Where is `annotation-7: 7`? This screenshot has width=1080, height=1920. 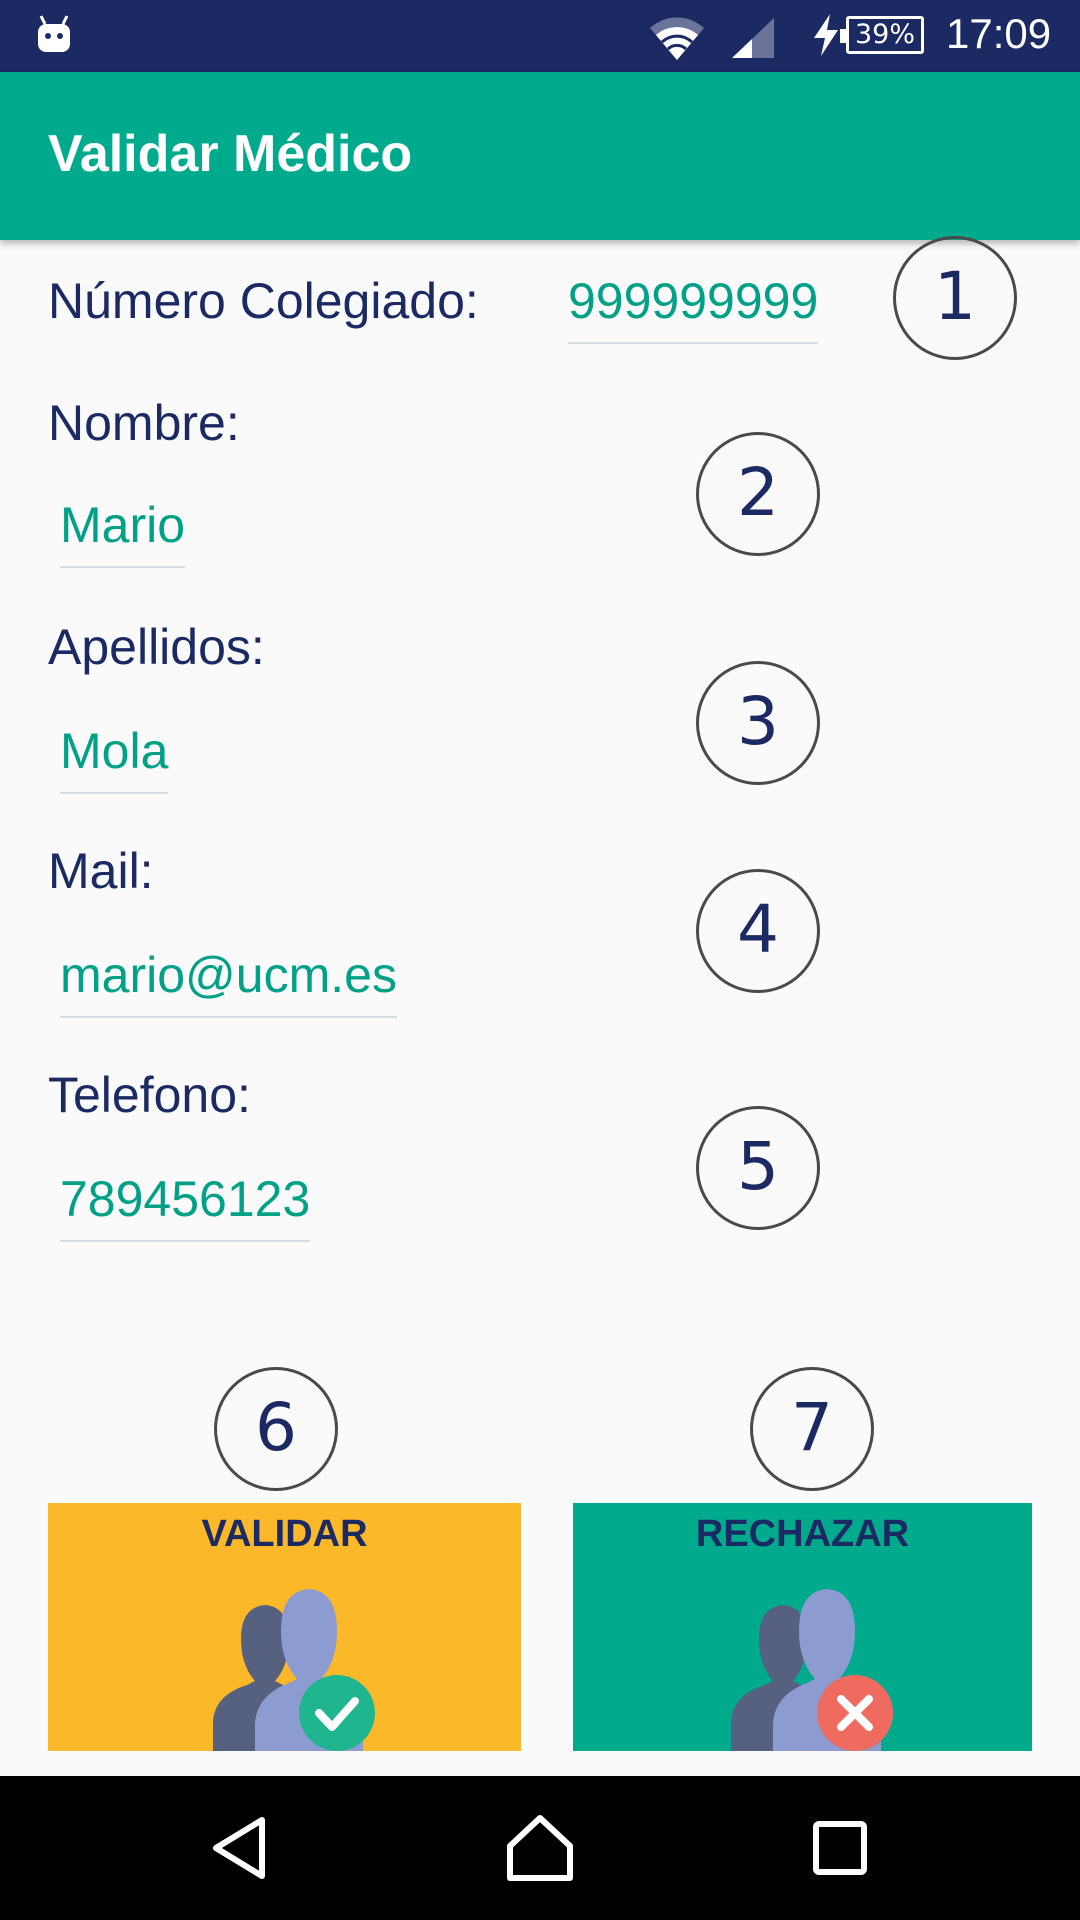
annotation-7: 7 is located at coordinates (812, 1429).